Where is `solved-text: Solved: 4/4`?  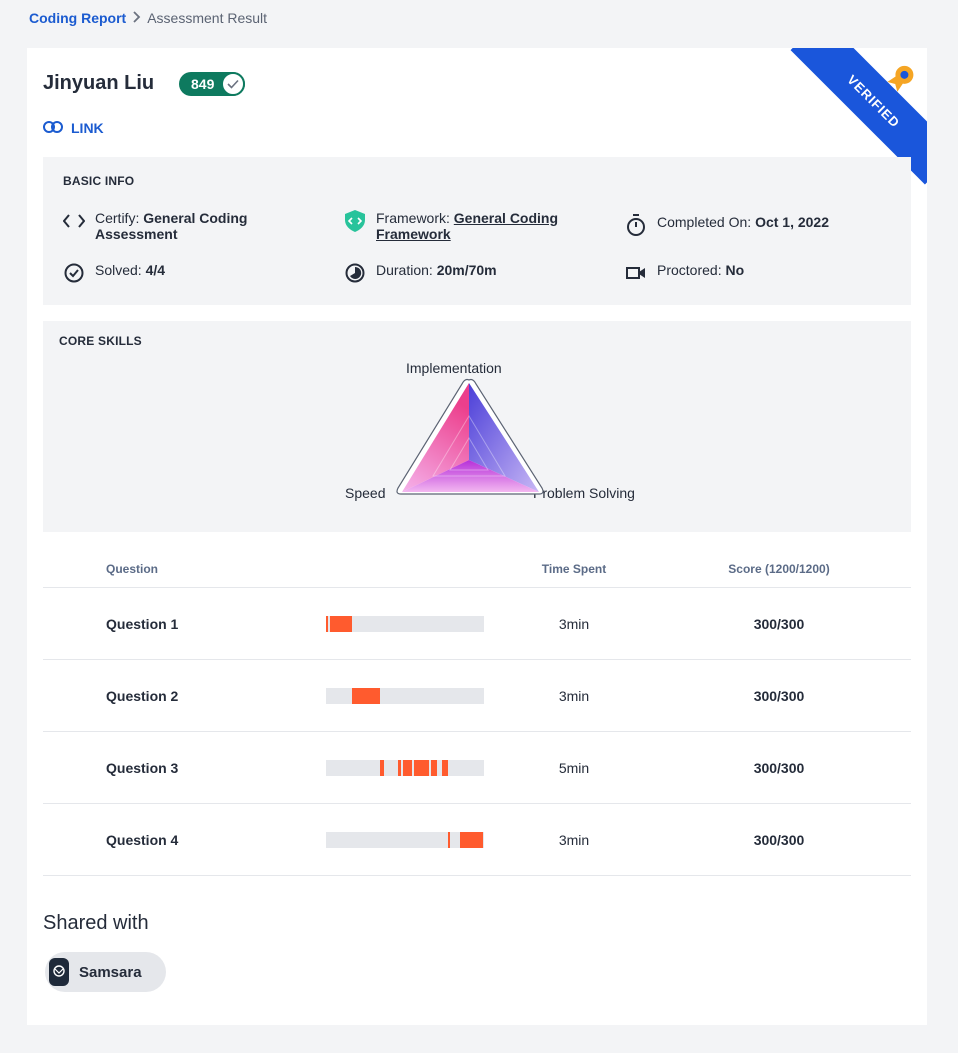 solved-text: Solved: 4/4 is located at coordinates (130, 270).